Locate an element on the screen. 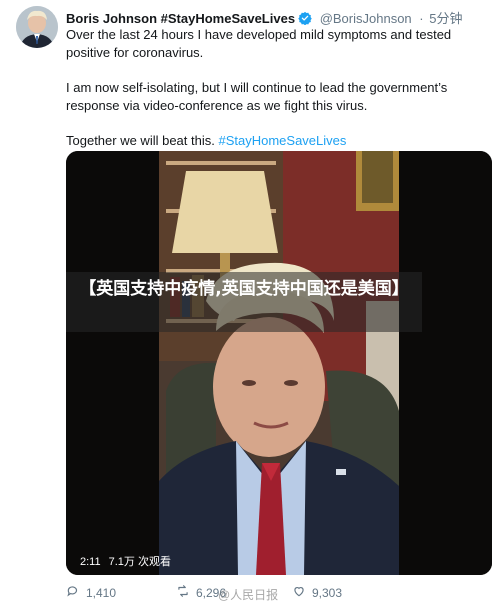 Image resolution: width=500 pixels, height=607 pixels. reply-count: 1,410 is located at coordinates (101, 592).